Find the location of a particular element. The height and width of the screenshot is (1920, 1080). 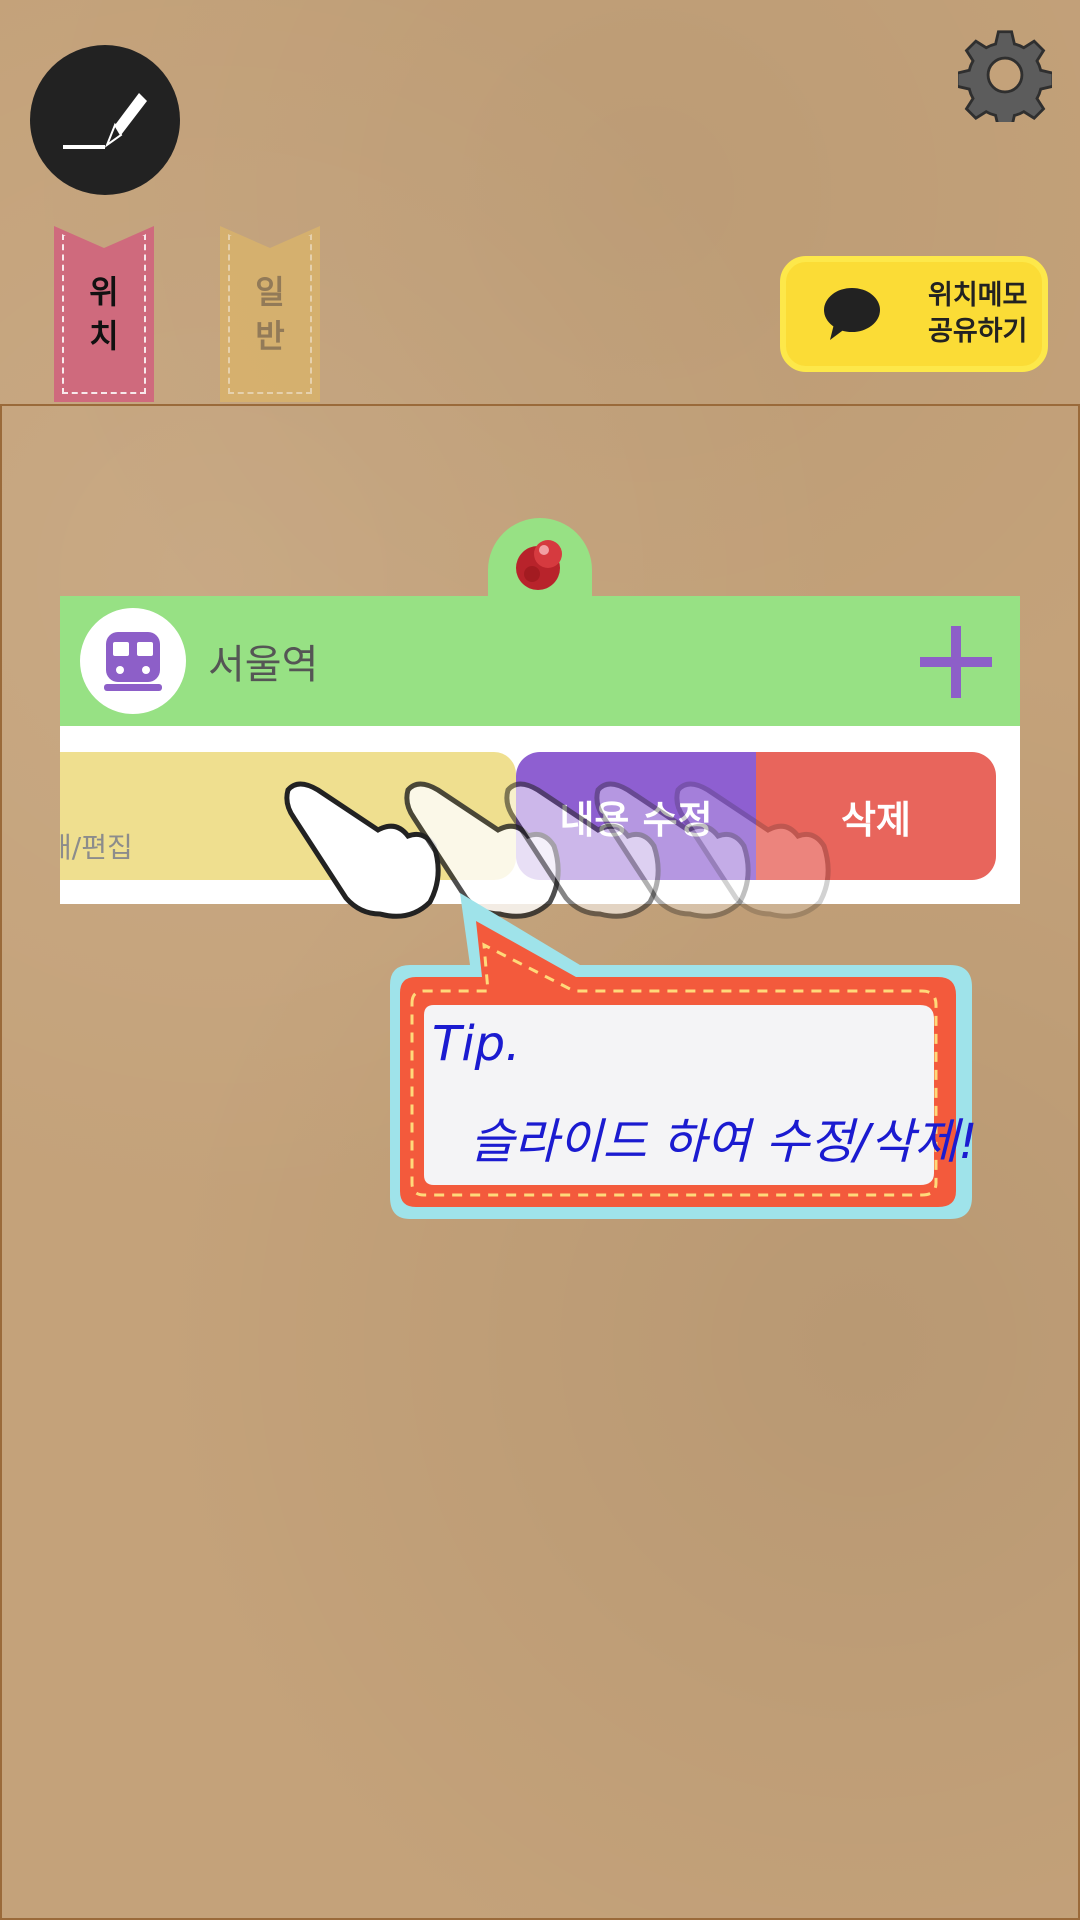

tip-message: 슬라이드 하여 수정/삭제! is located at coordinates (724, 1142).